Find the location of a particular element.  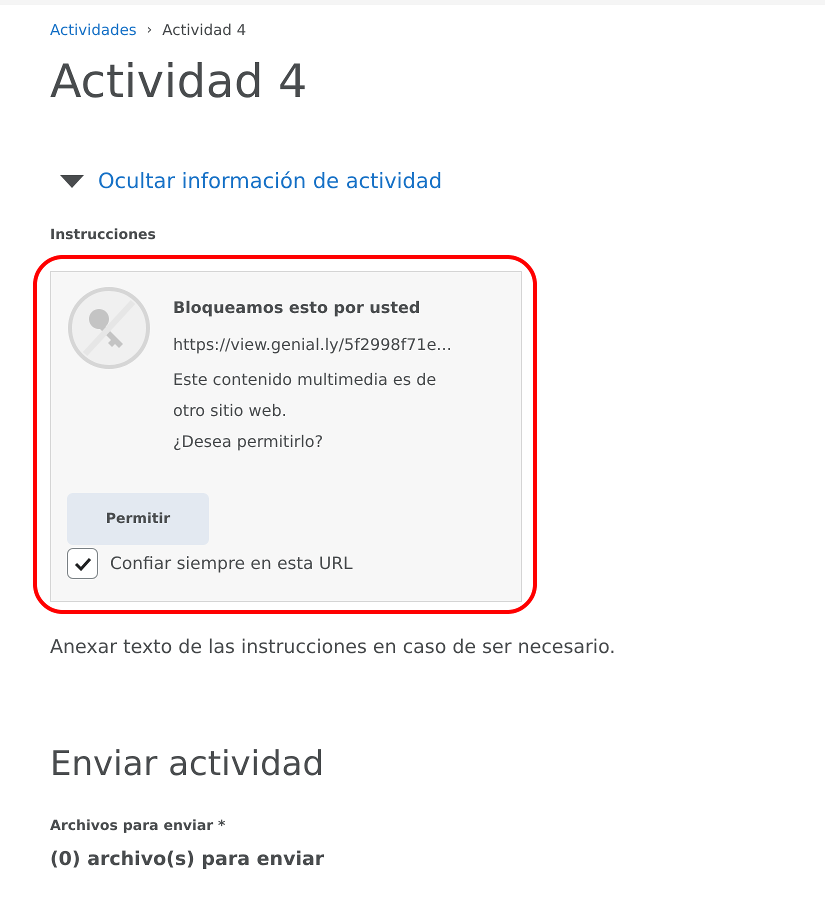

breadcrumb-current: Actividad 4 is located at coordinates (204, 30).